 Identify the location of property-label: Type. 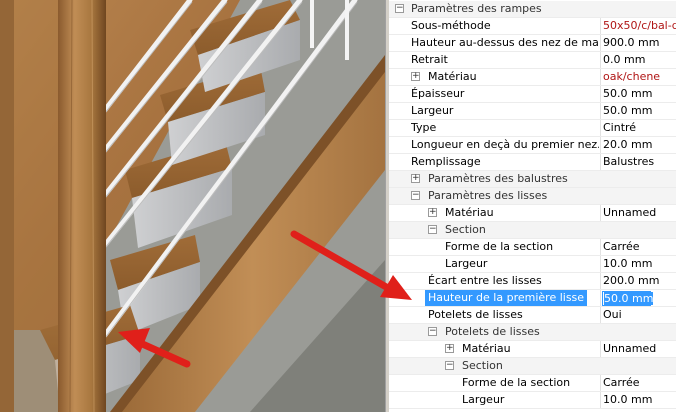
(424, 127).